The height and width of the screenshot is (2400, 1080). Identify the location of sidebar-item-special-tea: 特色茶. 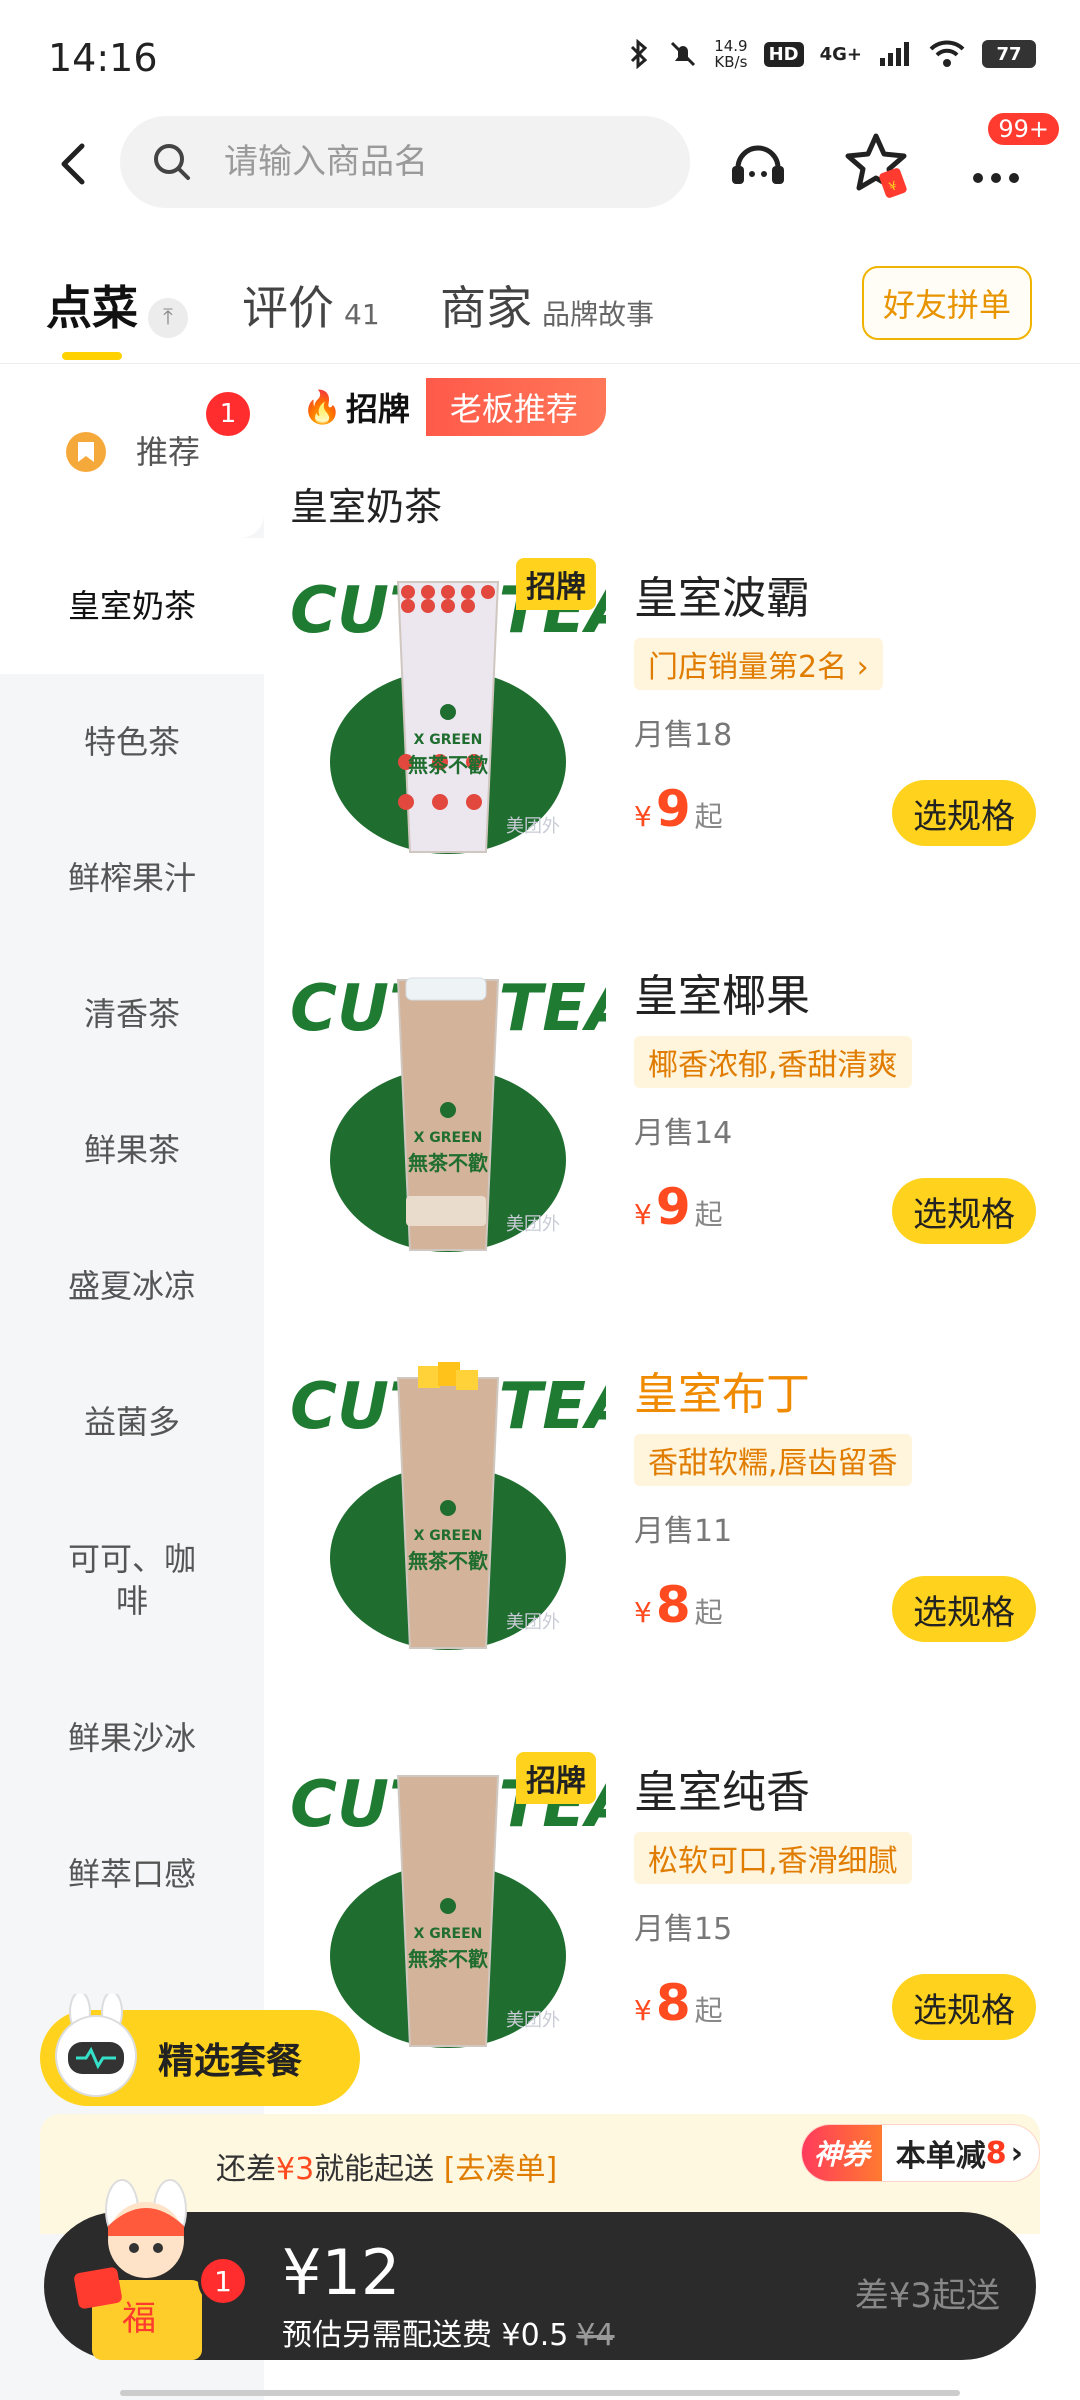
(132, 742).